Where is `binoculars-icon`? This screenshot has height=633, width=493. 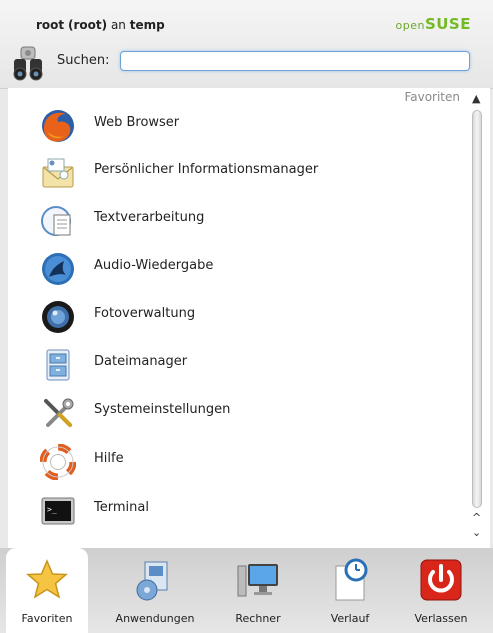
binoculars-icon is located at coordinates (28, 63).